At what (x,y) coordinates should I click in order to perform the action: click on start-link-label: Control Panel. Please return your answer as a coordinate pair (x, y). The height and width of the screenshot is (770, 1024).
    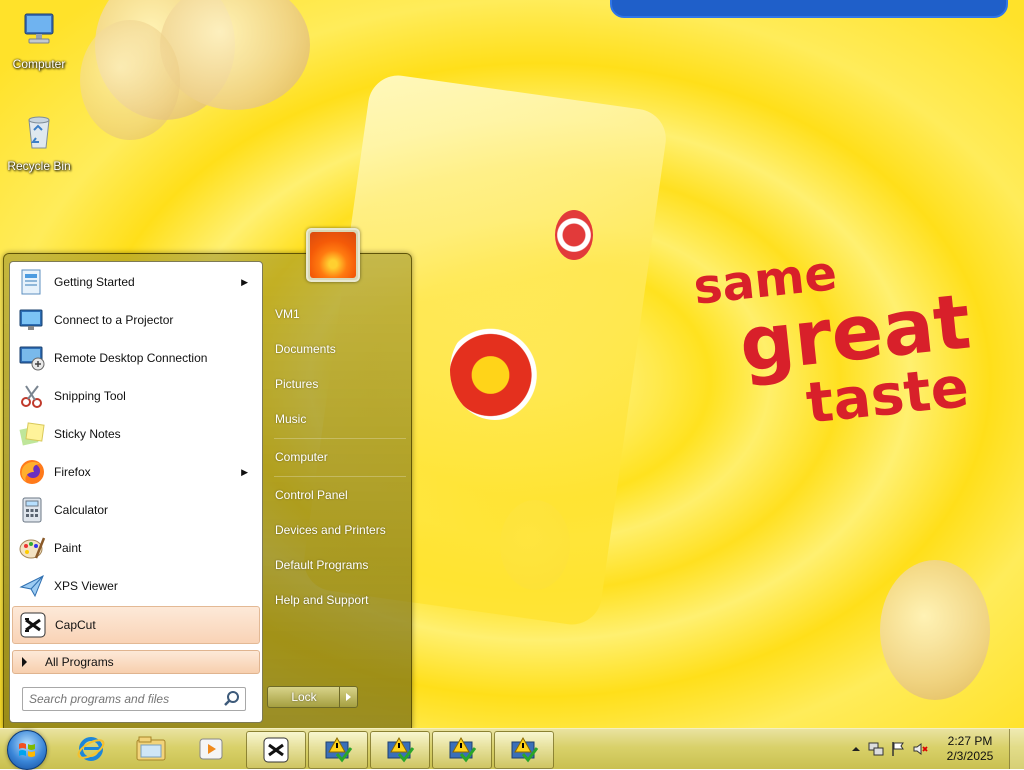
    Looking at the image, I should click on (311, 495).